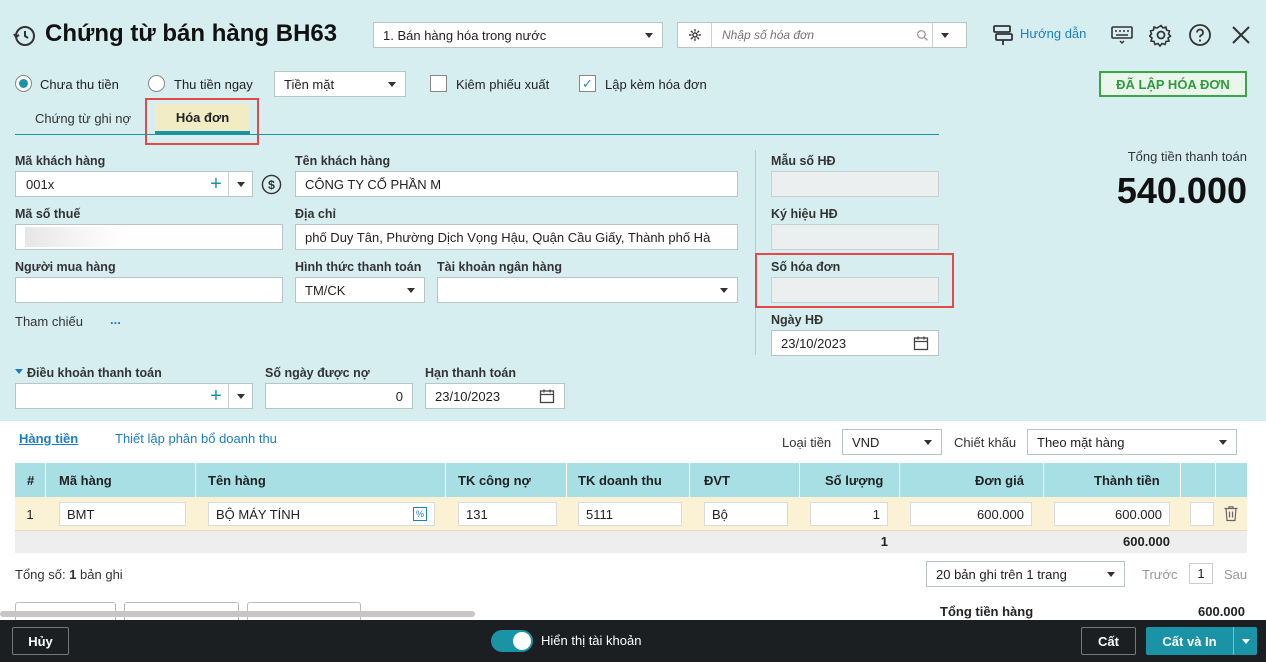  What do you see at coordinates (420, 514) in the screenshot?
I see `percent-icon: %` at bounding box center [420, 514].